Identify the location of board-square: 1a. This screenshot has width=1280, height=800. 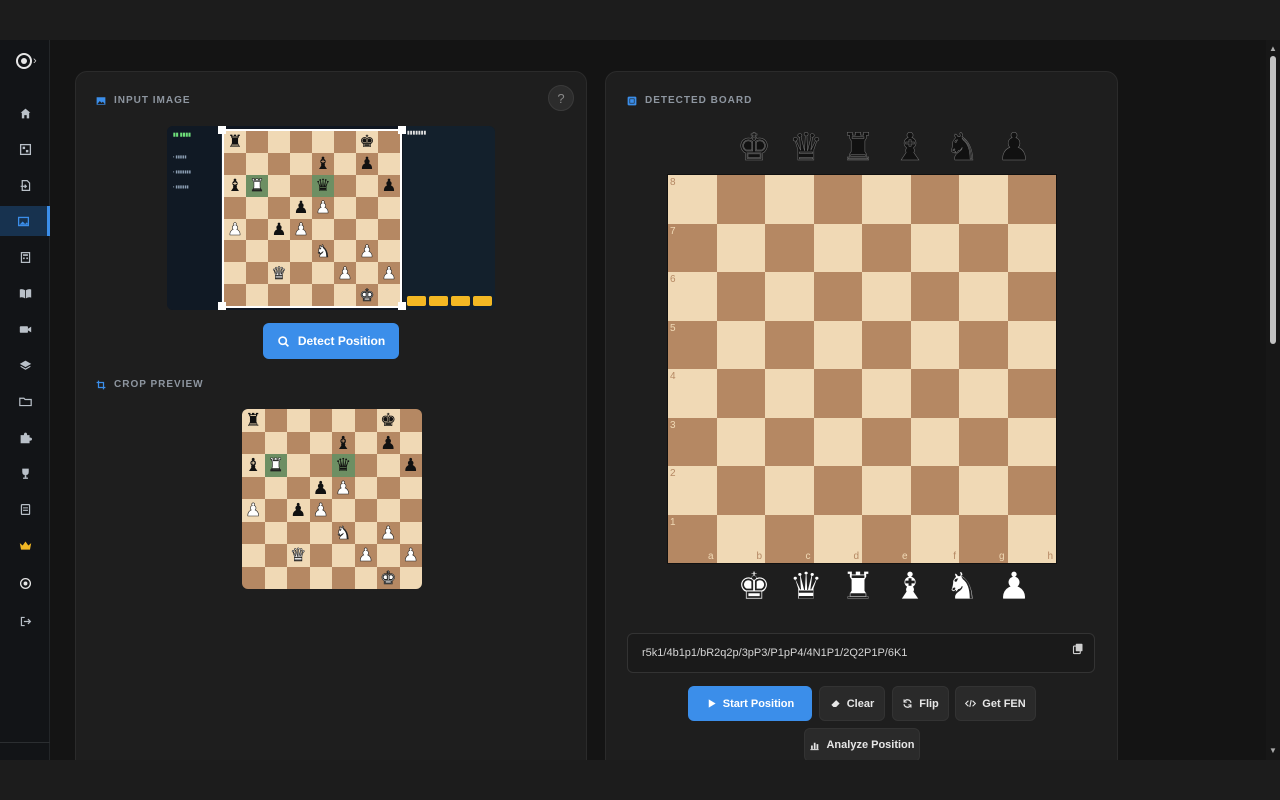
(692, 538).